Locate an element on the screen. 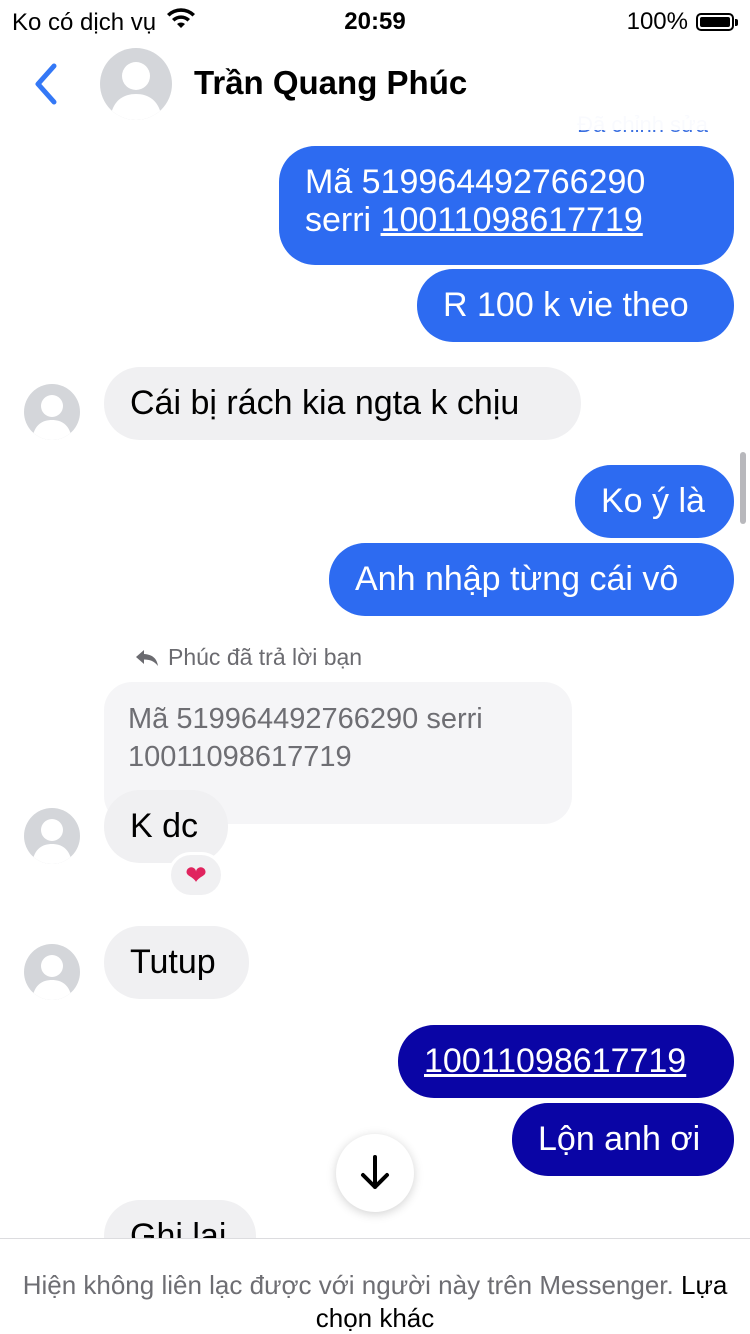  reply-note-text: Phúc đã trả lời bạn is located at coordinates (265, 657).